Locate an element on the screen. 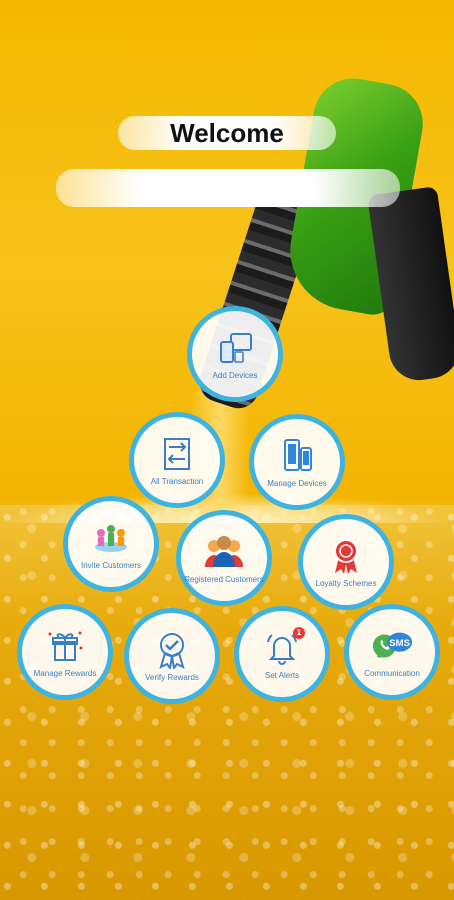  verify-badge-icon is located at coordinates (172, 650).